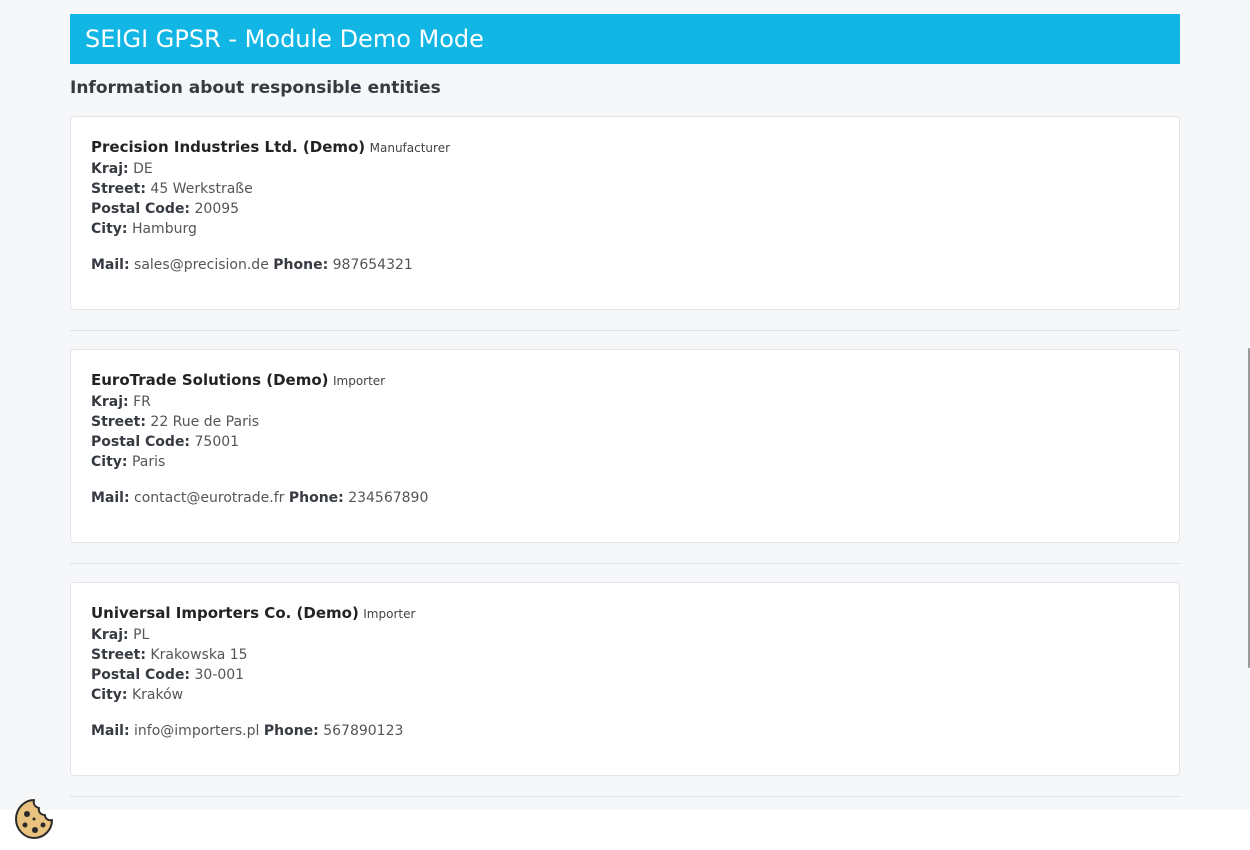  Describe the element at coordinates (143, 169) in the screenshot. I see `country-value: DE` at that location.